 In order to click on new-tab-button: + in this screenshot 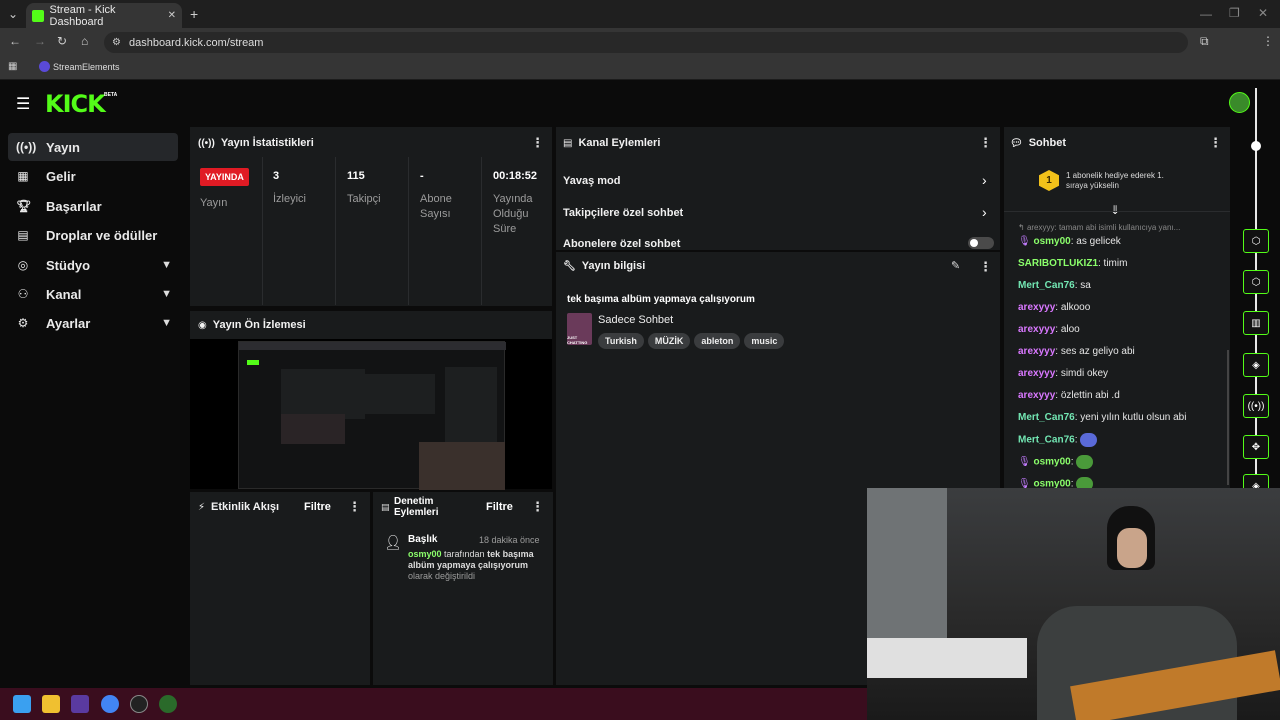, I will do `click(194, 14)`.